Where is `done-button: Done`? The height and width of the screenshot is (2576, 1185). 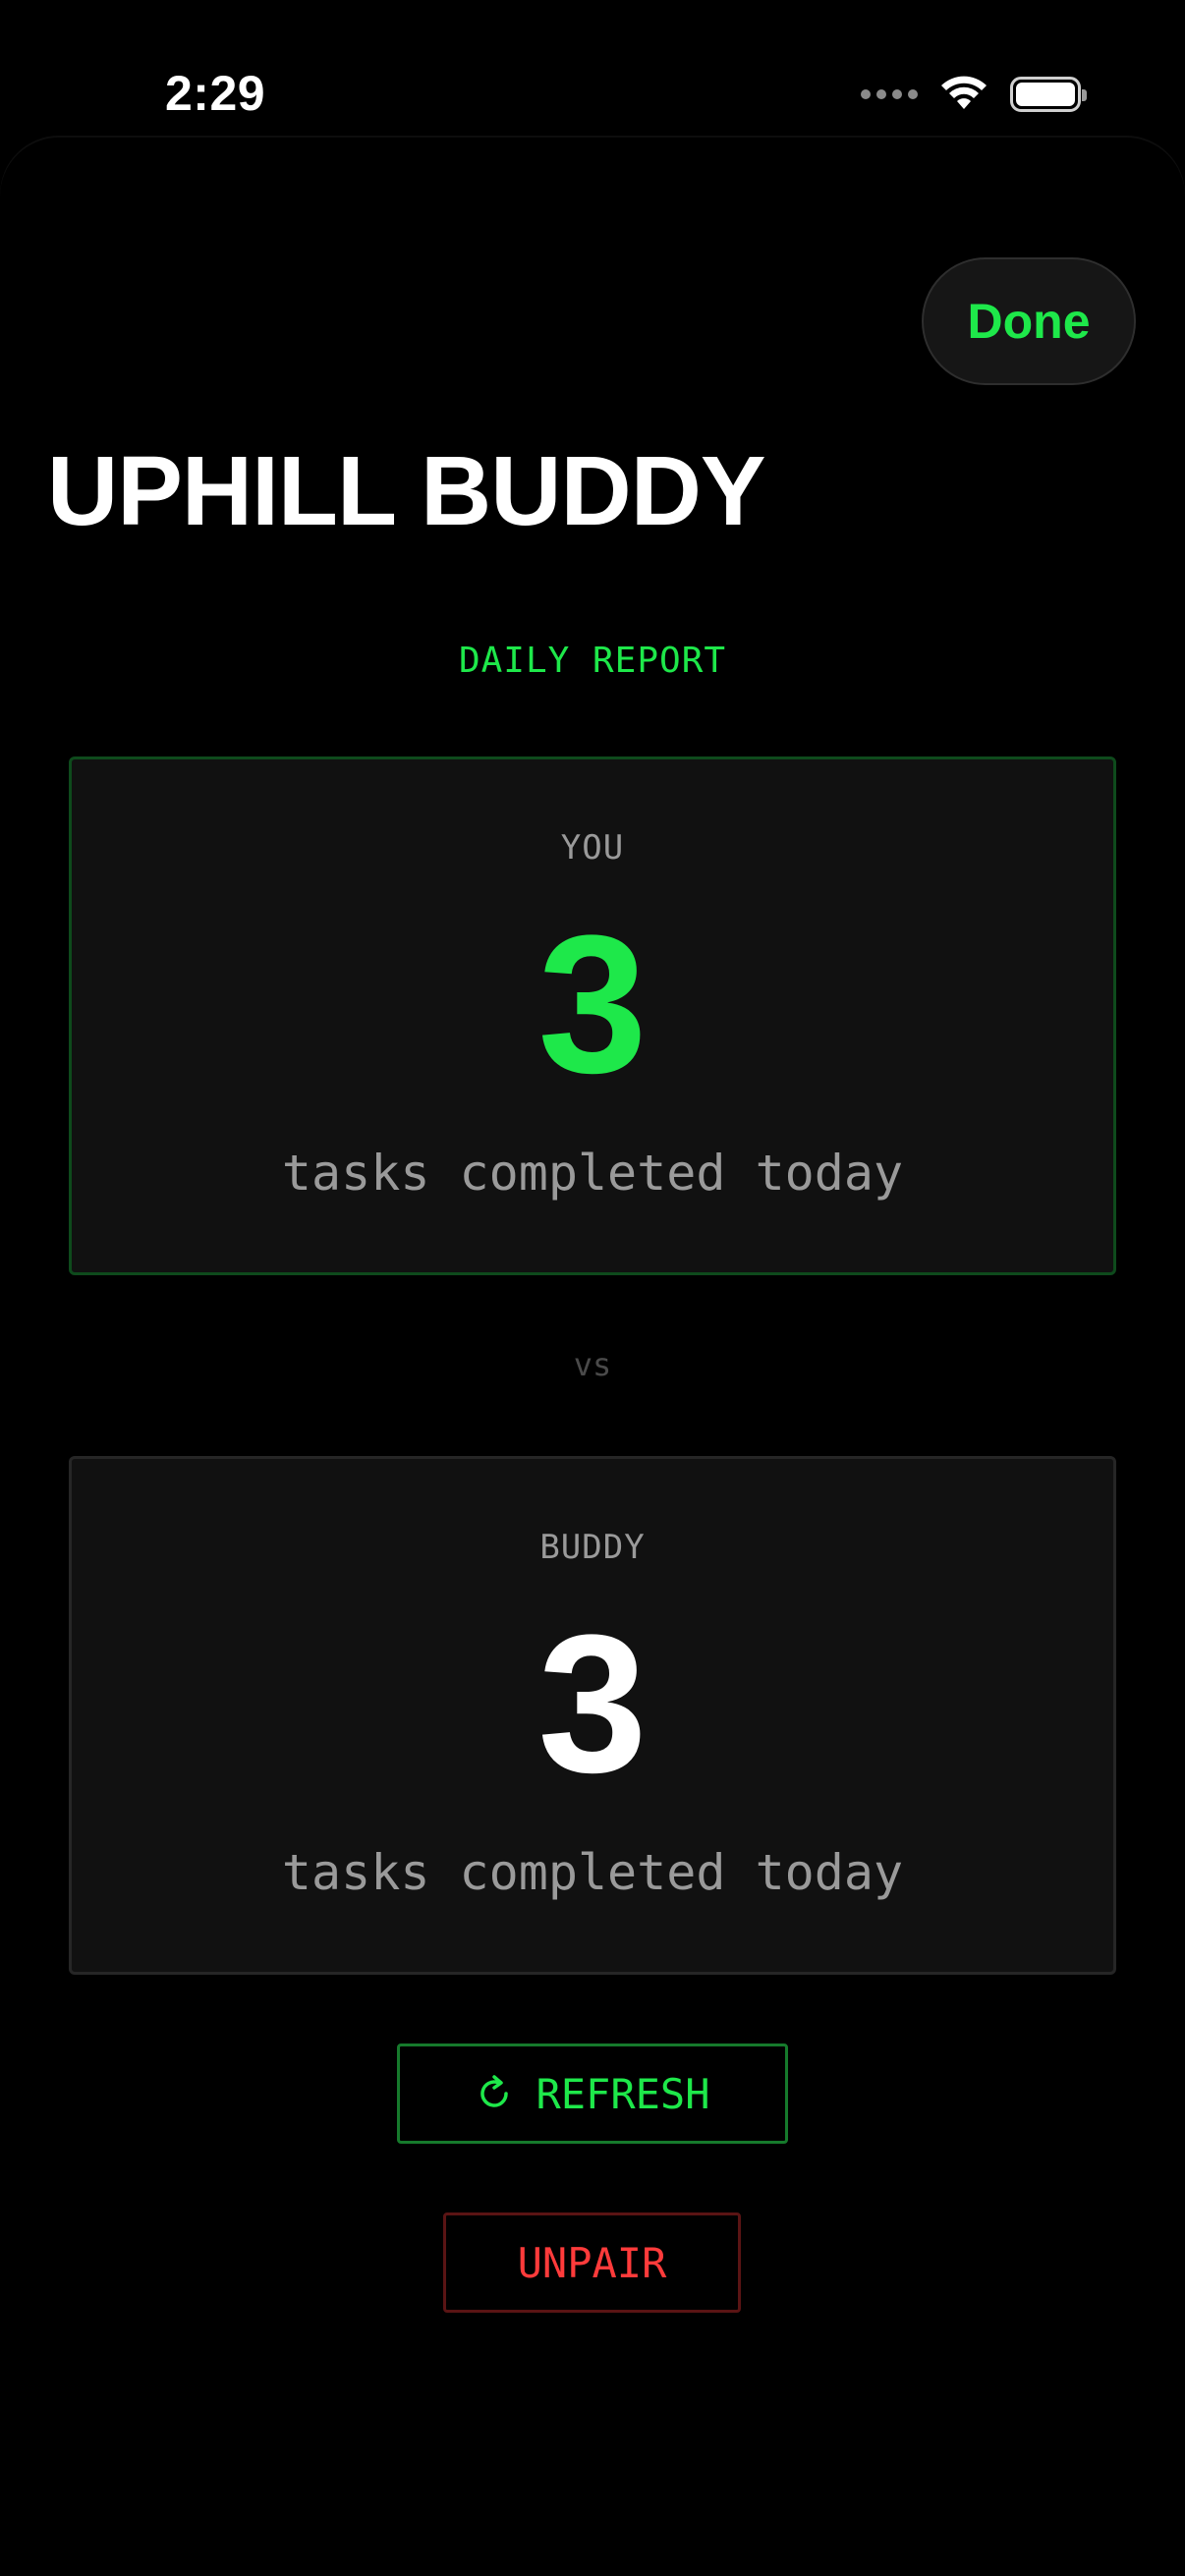 done-button: Done is located at coordinates (1029, 321).